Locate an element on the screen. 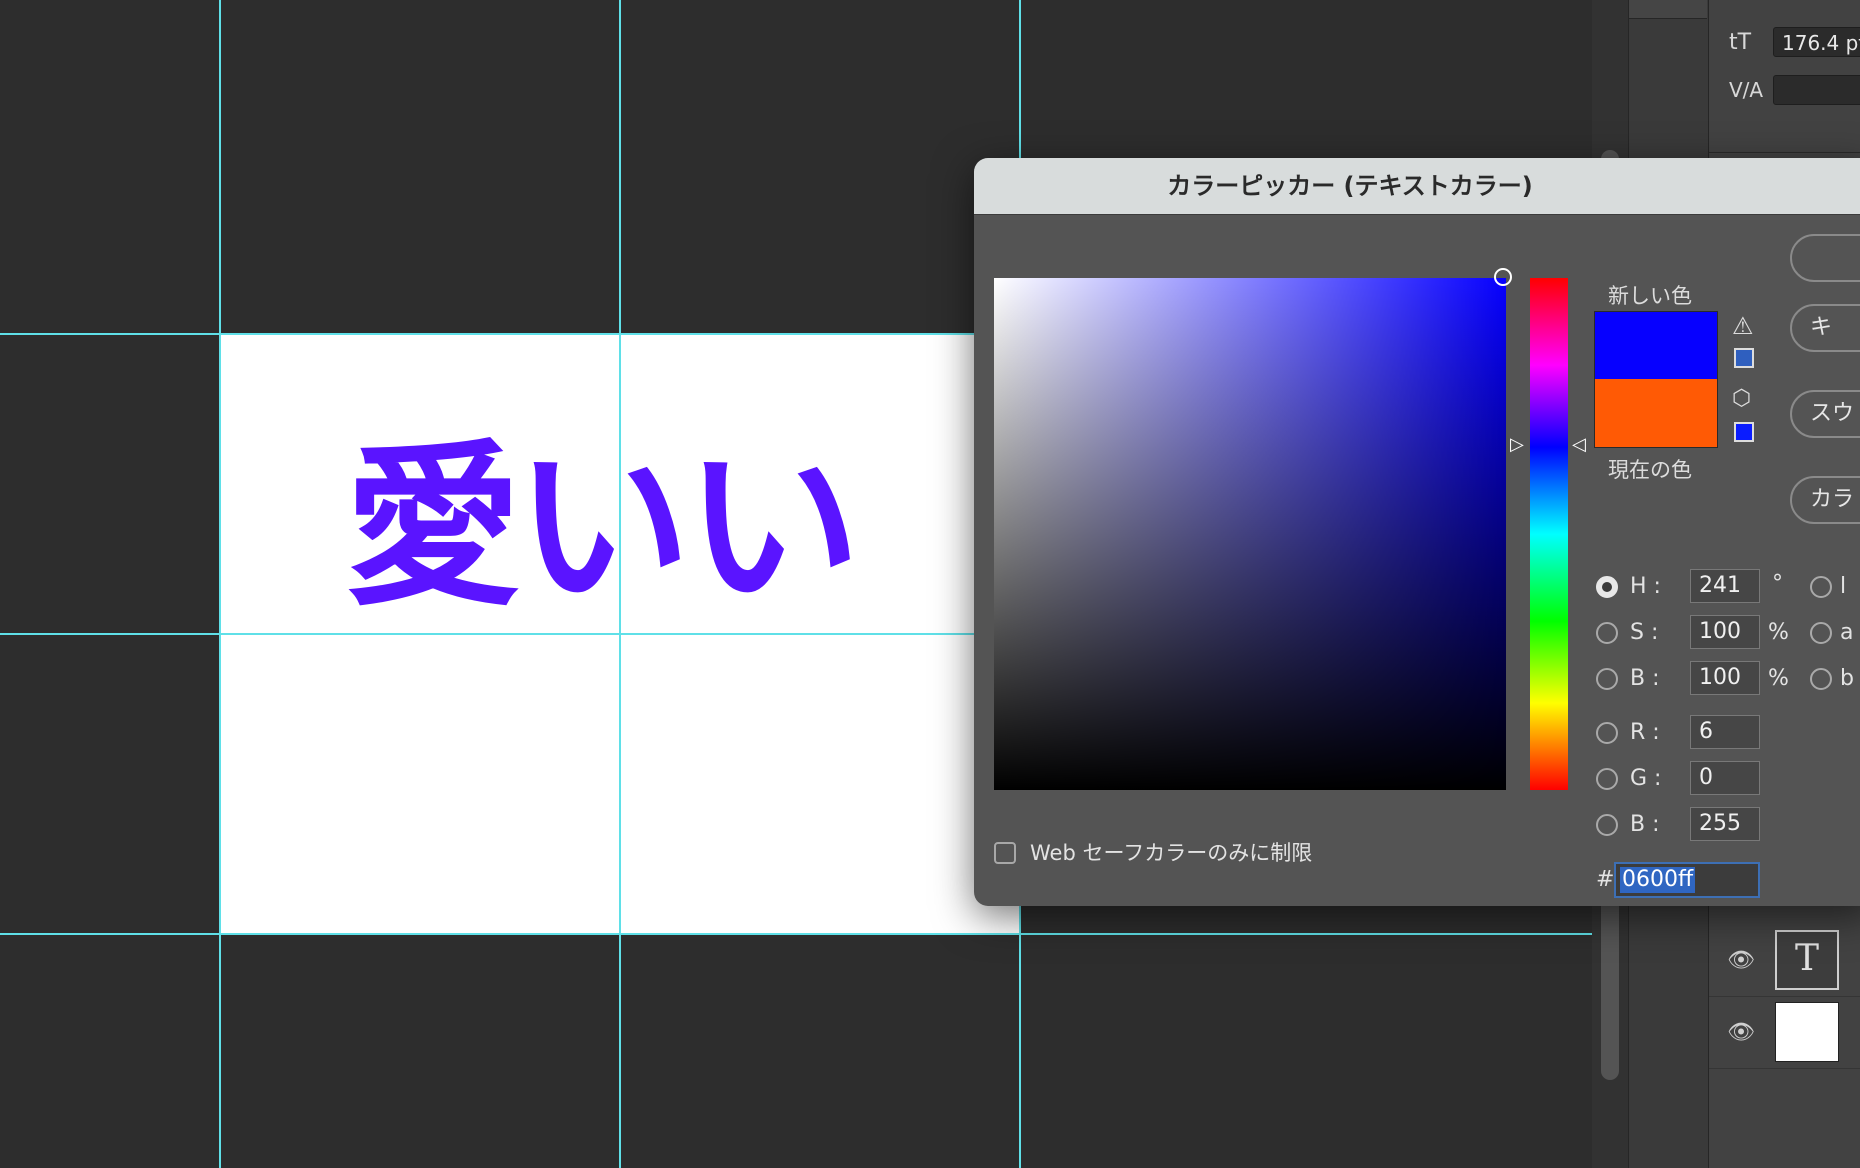 The height and width of the screenshot is (1168, 1860). saturation-unit: % is located at coordinates (1778, 632).